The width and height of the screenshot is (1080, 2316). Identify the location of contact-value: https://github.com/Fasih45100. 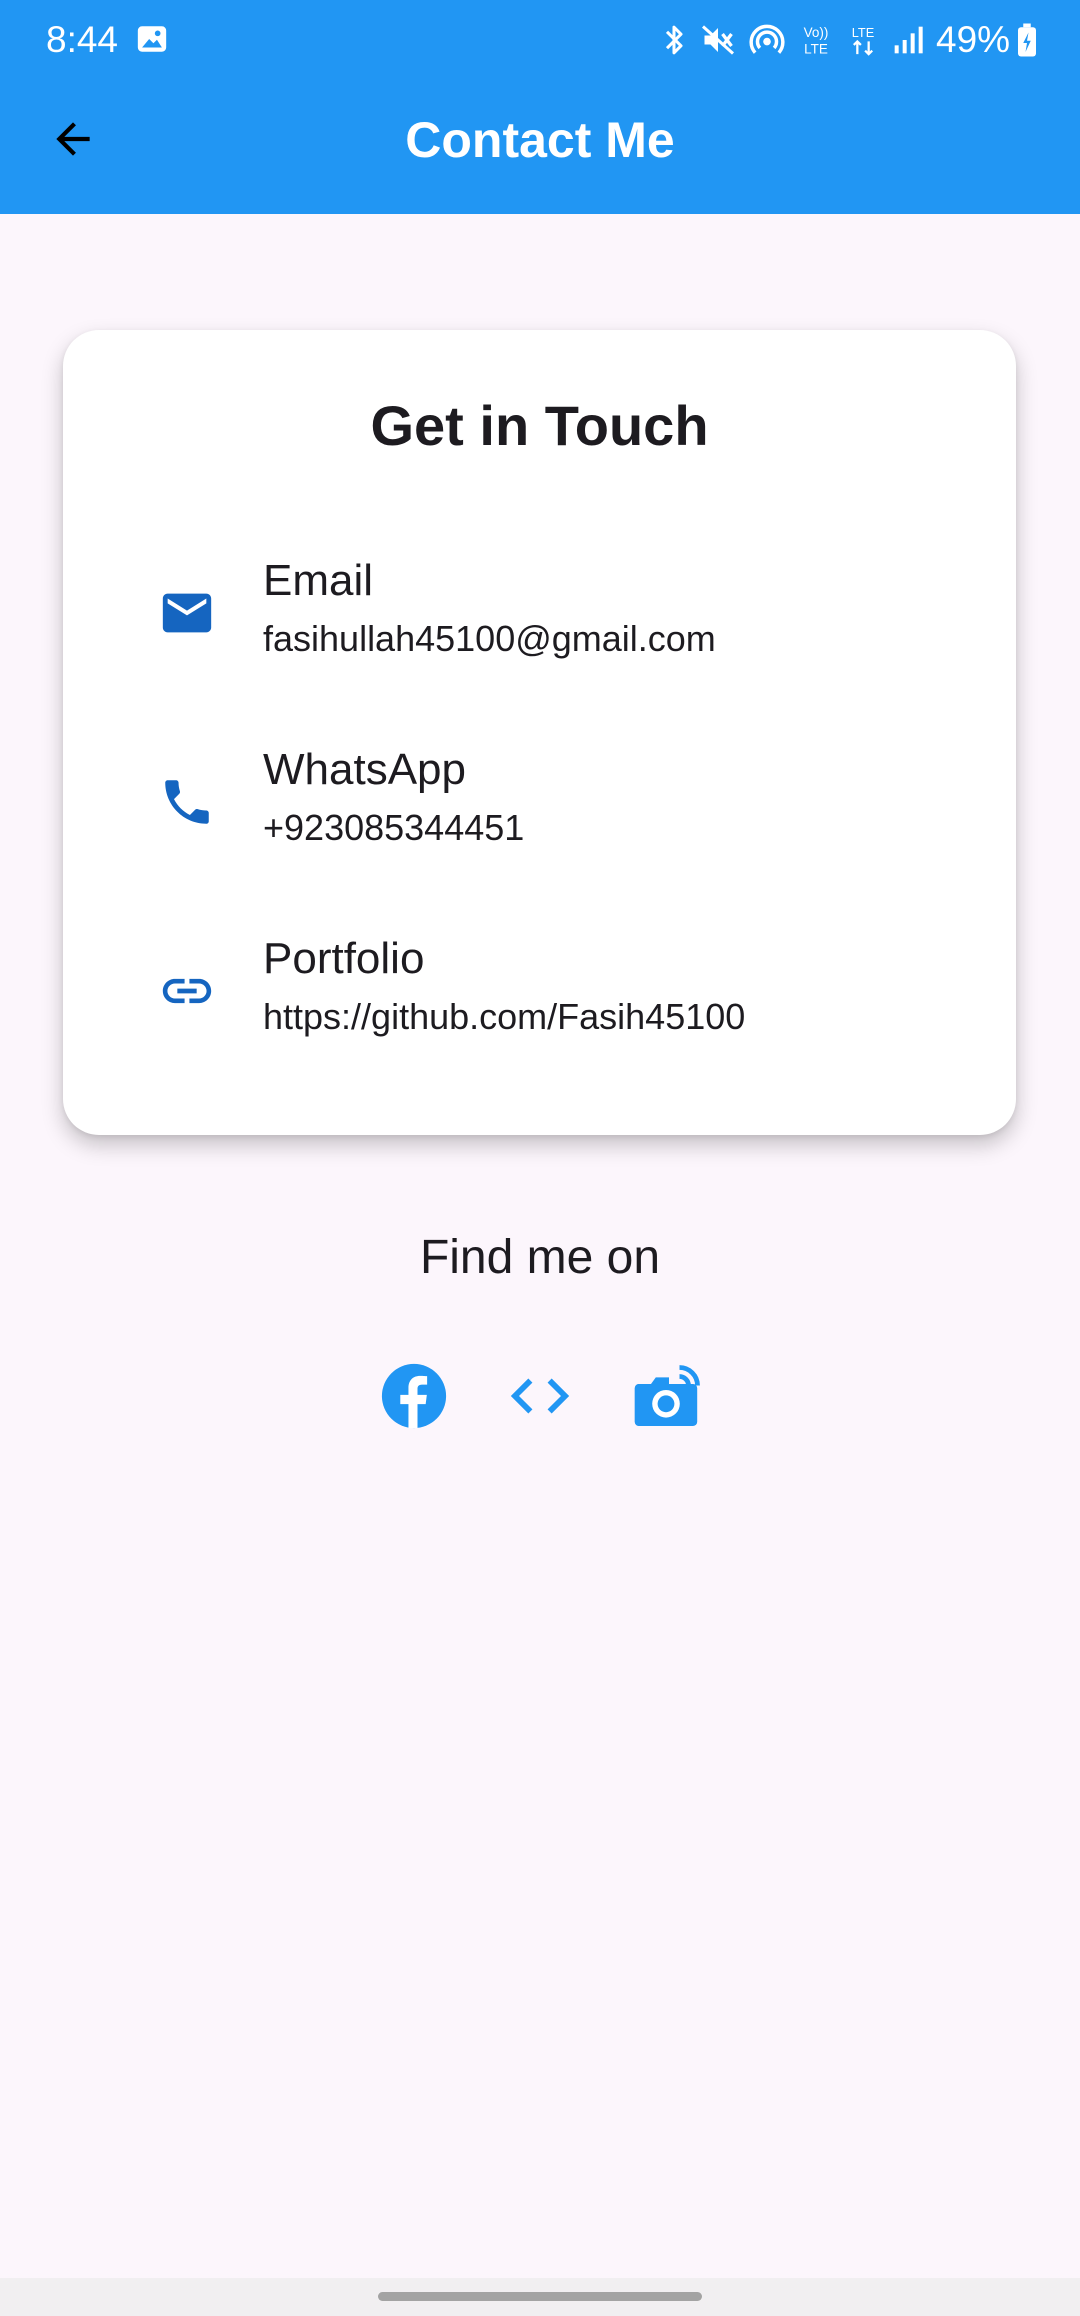
(504, 1016).